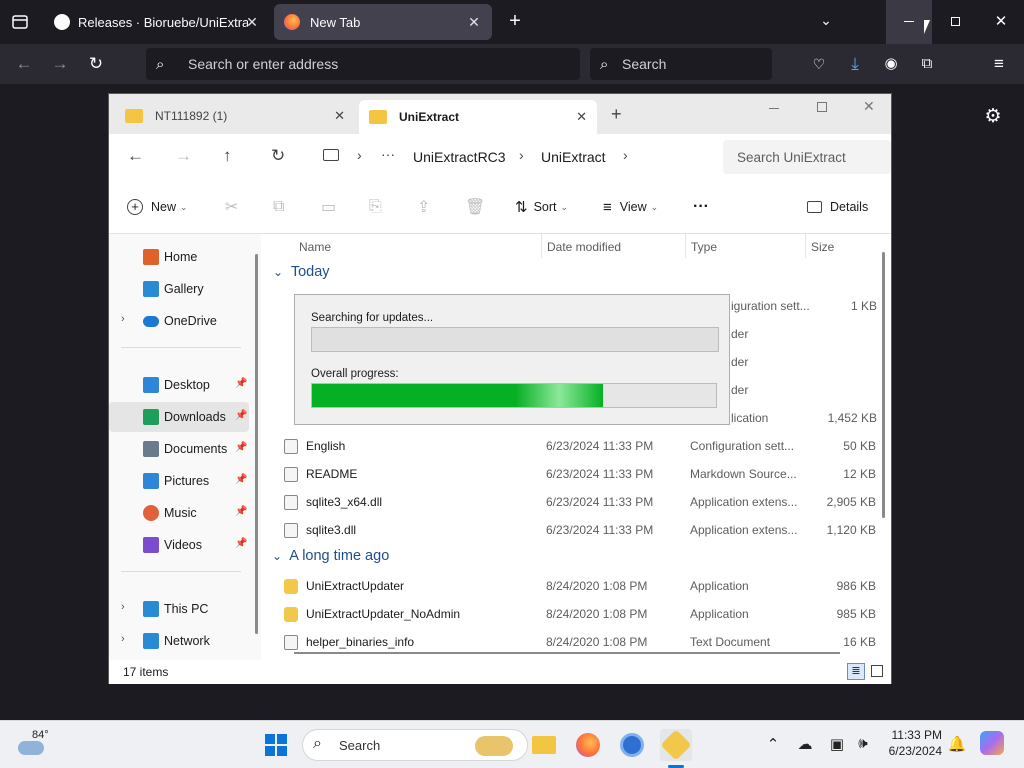  What do you see at coordinates (955, 22) in the screenshot?
I see `window-restore-button` at bounding box center [955, 22].